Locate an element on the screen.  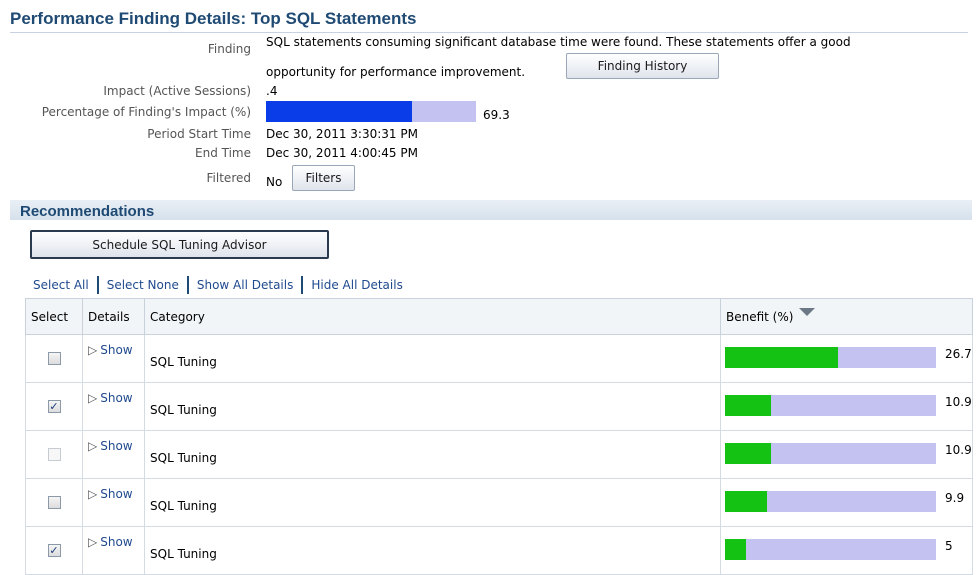
show-all-details-link: Show All Details is located at coordinates (245, 285).